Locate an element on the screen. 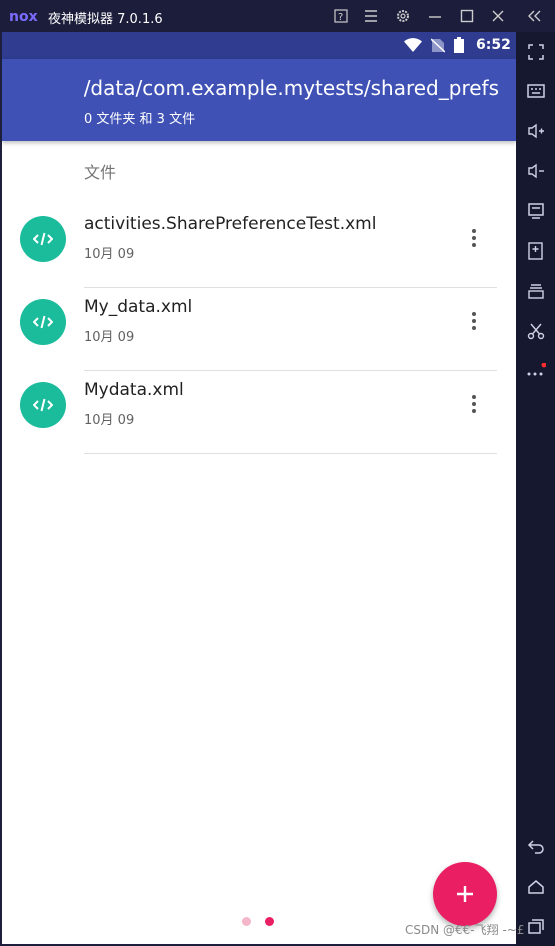 The width and height of the screenshot is (555, 946). volume-down-icon is located at coordinates (536, 171).